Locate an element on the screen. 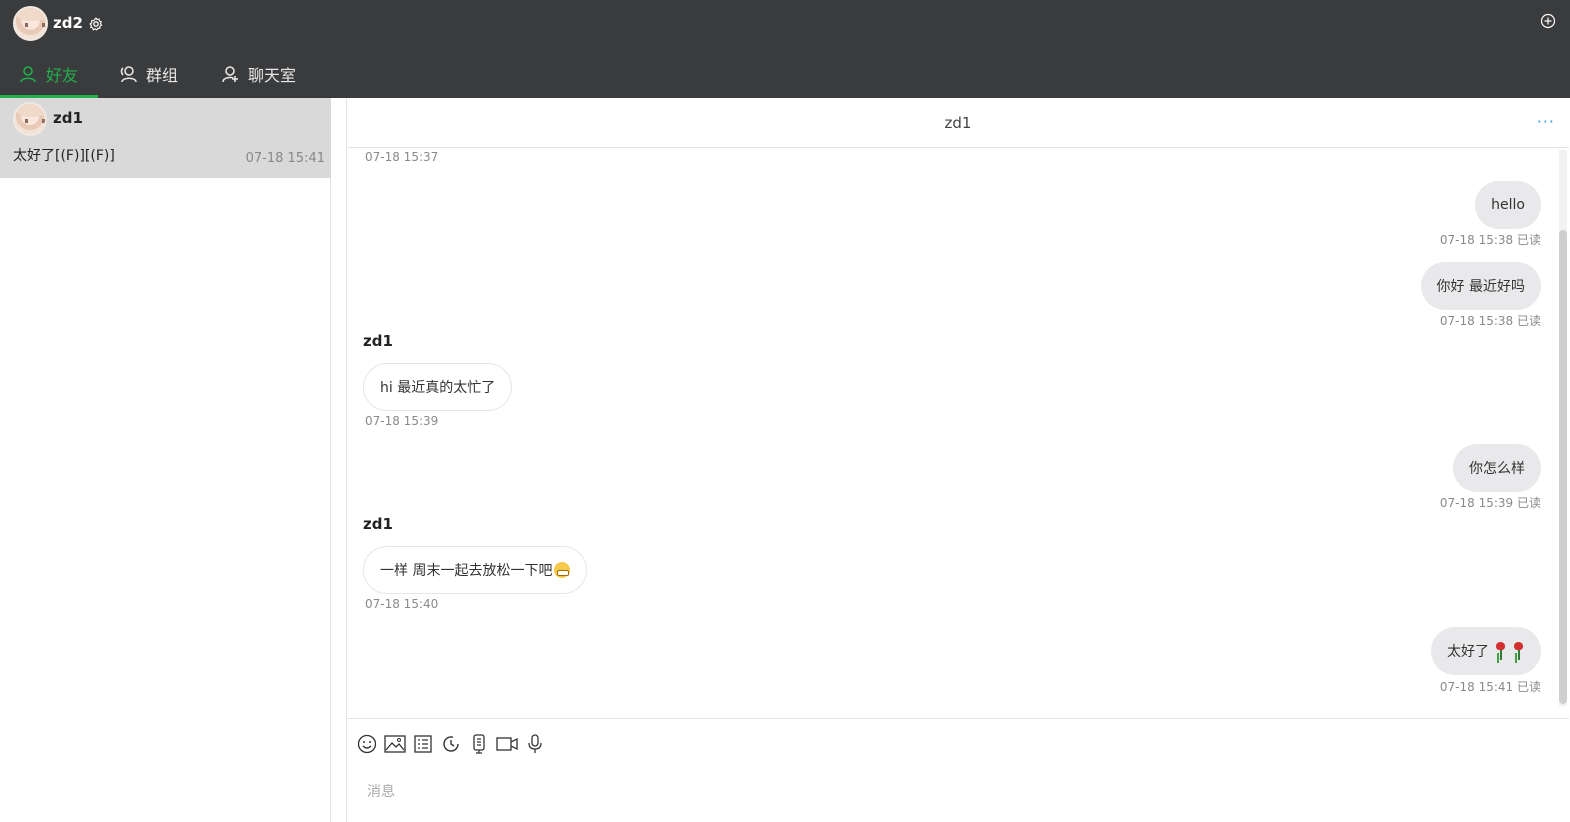  message-text: 你怎么样 is located at coordinates (1497, 469).